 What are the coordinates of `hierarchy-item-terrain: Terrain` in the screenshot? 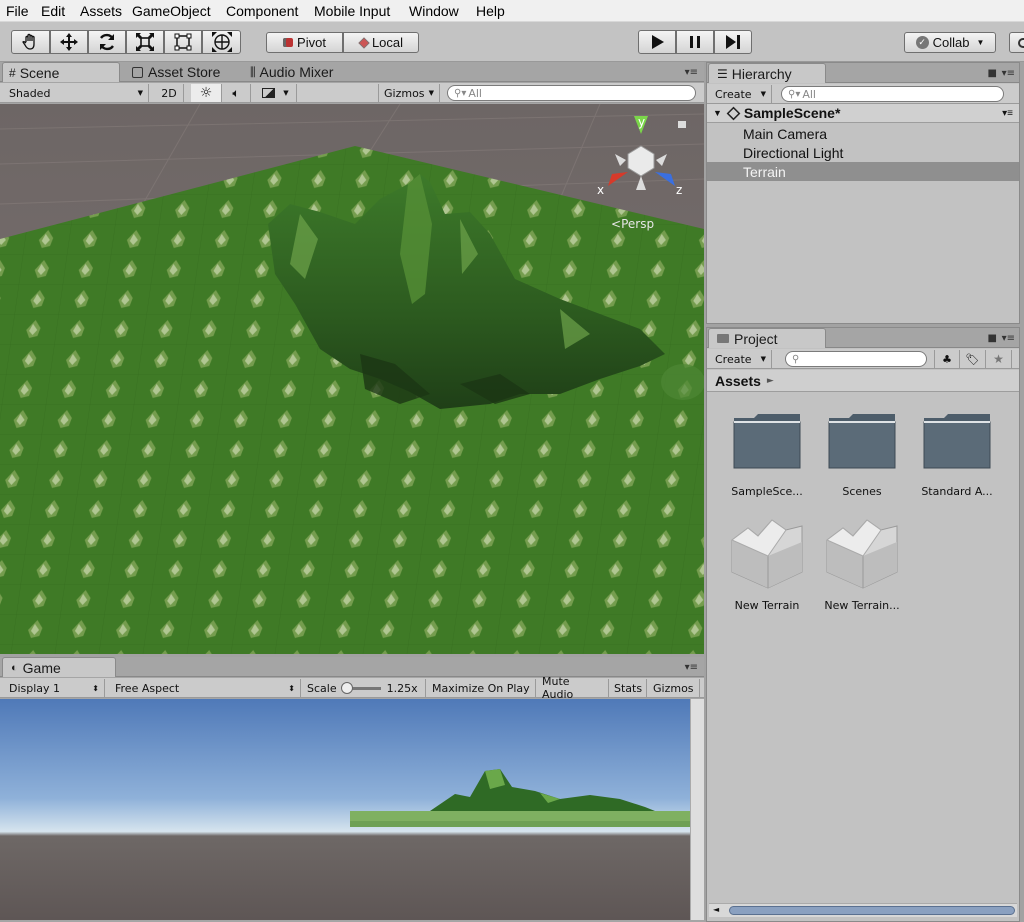 It's located at (863, 171).